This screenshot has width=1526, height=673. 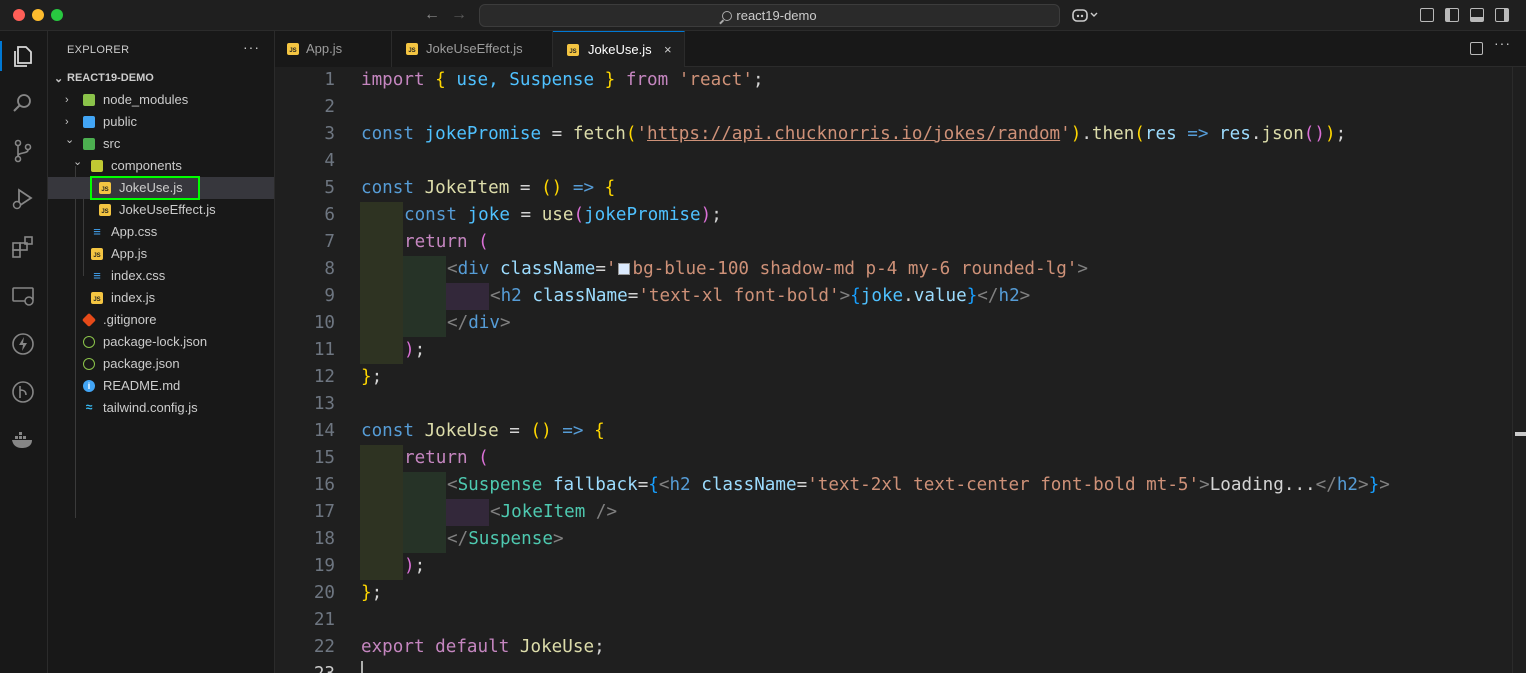 What do you see at coordinates (23, 296) in the screenshot?
I see `remote-explorer-icon` at bounding box center [23, 296].